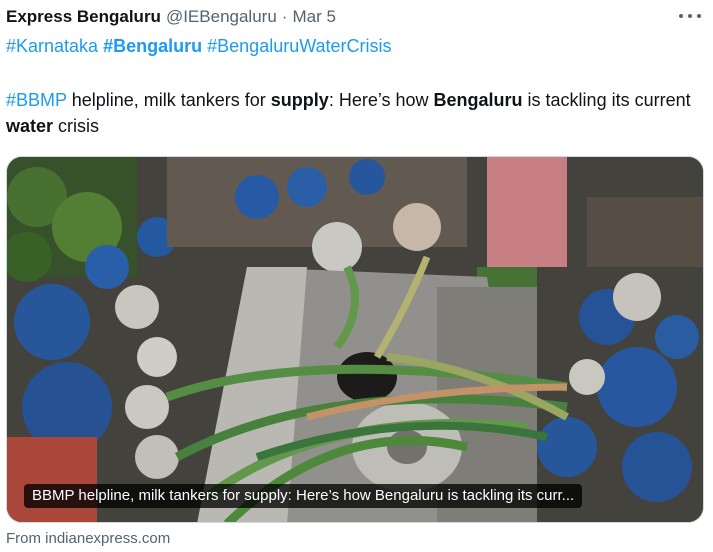 Image resolution: width=713 pixels, height=552 pixels. Describe the element at coordinates (313, 17) in the screenshot. I see `tweet-date: Mar 5` at that location.